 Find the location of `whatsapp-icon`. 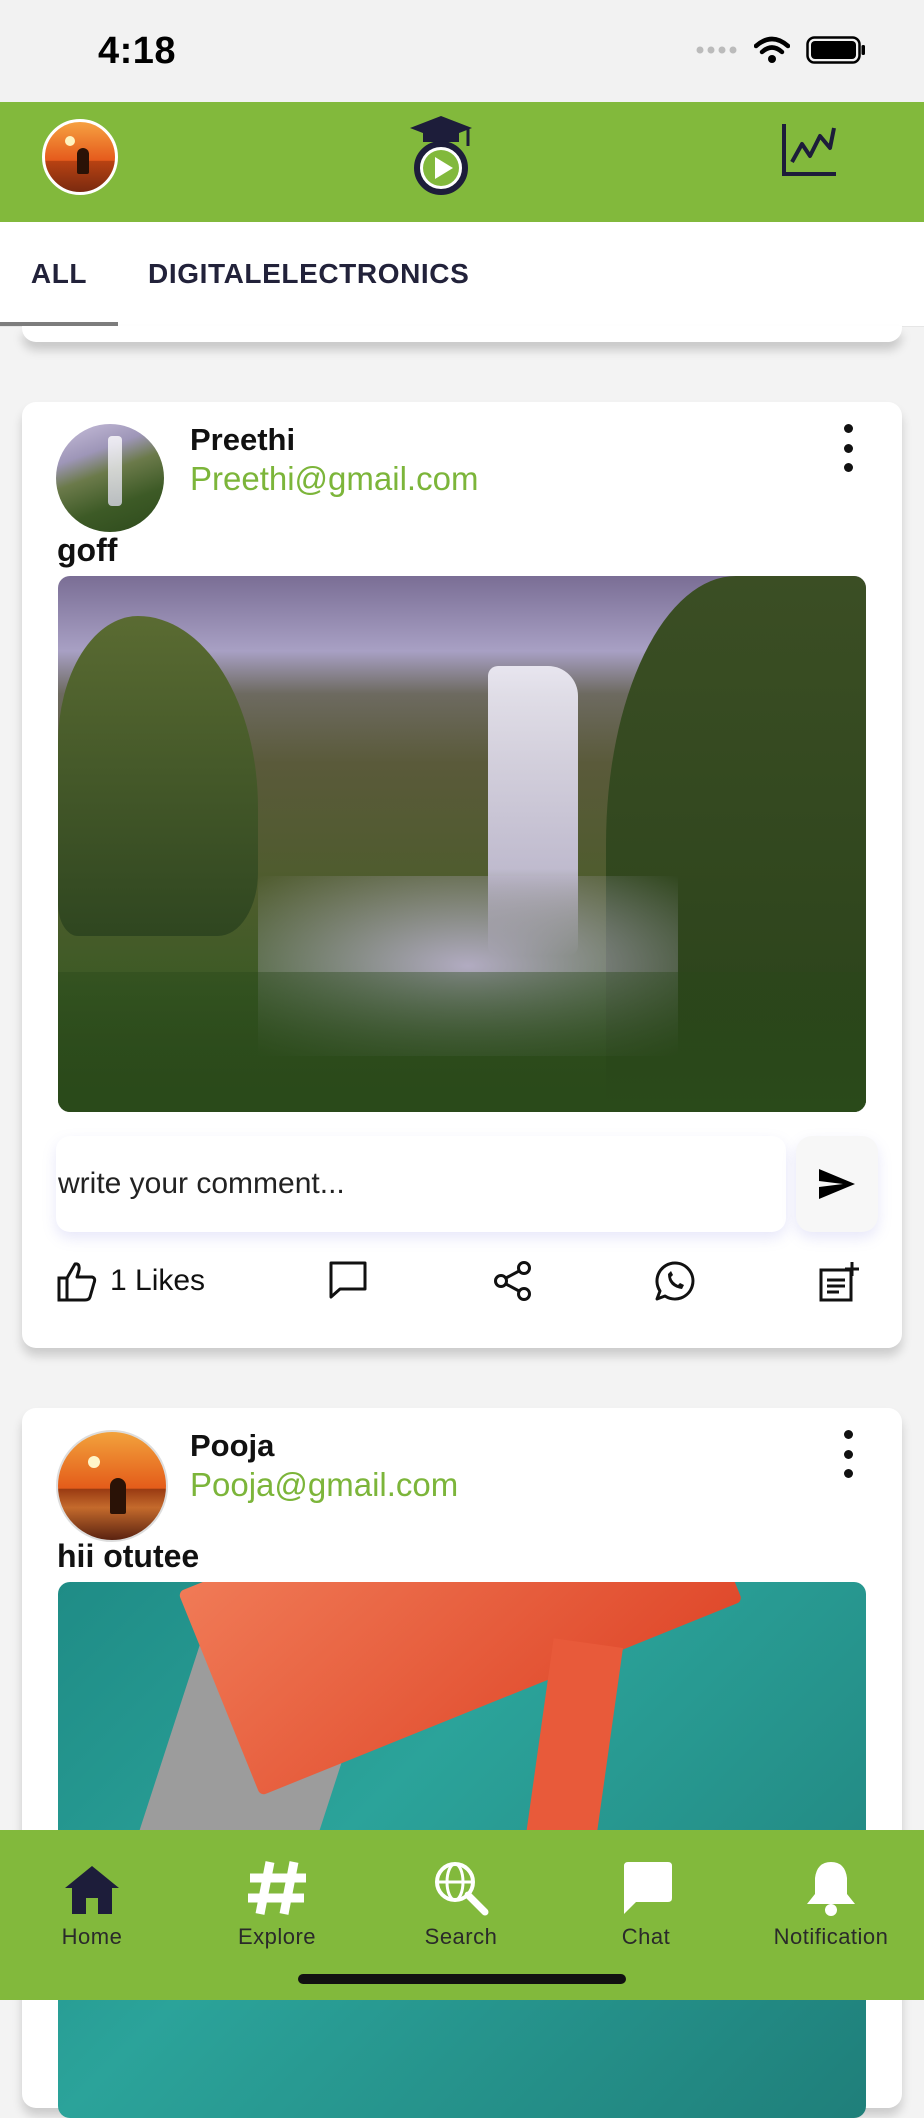

whatsapp-icon is located at coordinates (675, 1281).